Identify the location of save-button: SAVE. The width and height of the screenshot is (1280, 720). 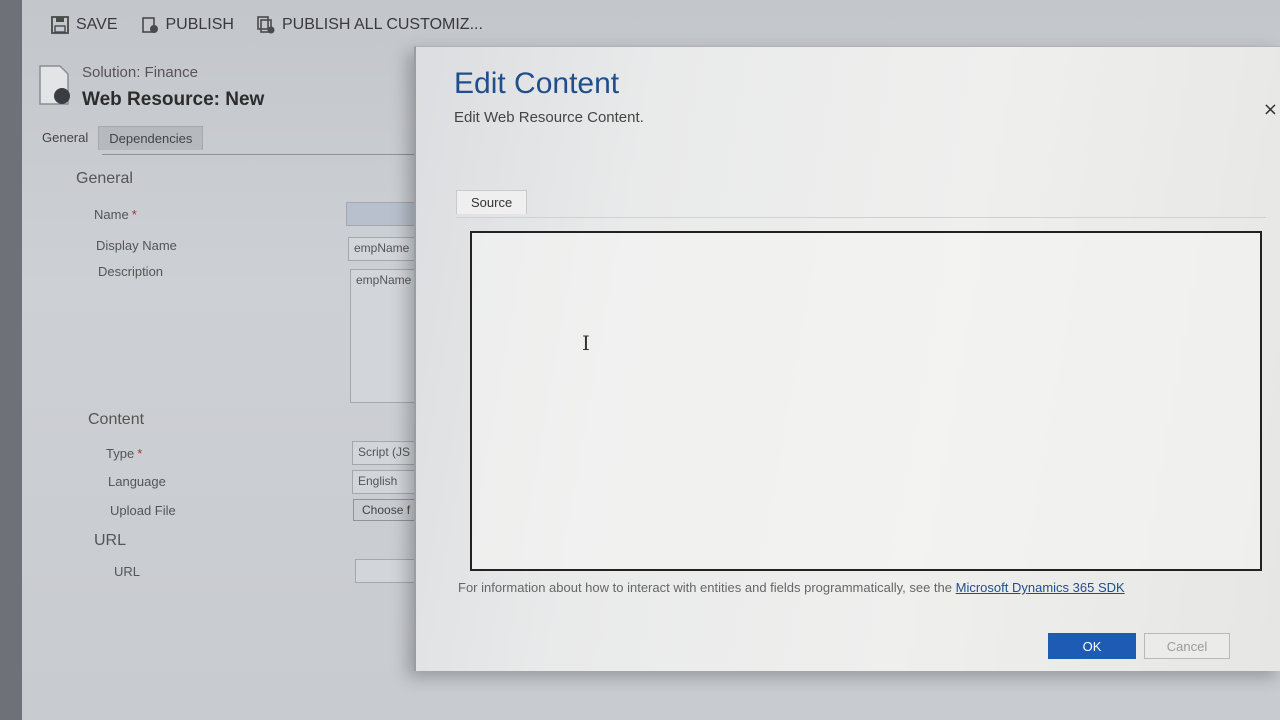
(84, 25).